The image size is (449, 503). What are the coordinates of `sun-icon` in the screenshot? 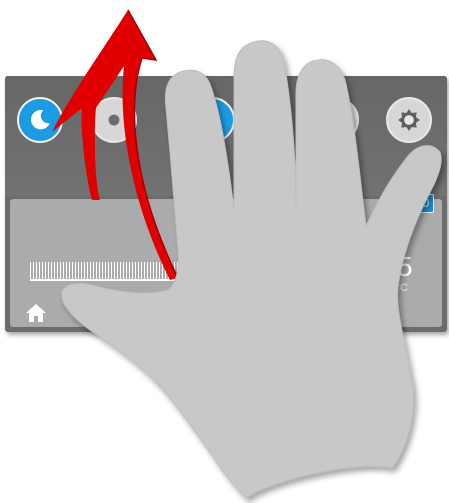 It's located at (114, 120).